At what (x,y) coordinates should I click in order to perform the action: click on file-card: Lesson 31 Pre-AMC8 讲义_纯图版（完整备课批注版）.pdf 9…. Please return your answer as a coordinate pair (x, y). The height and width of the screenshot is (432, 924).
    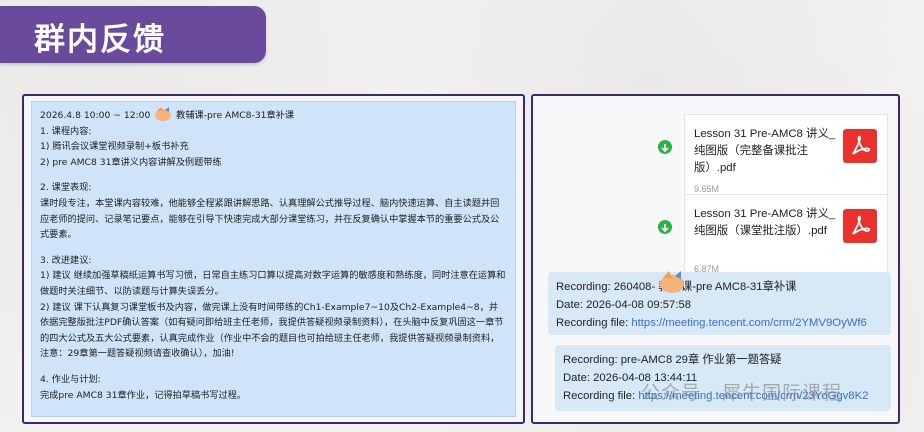
    Looking at the image, I should click on (786, 159).